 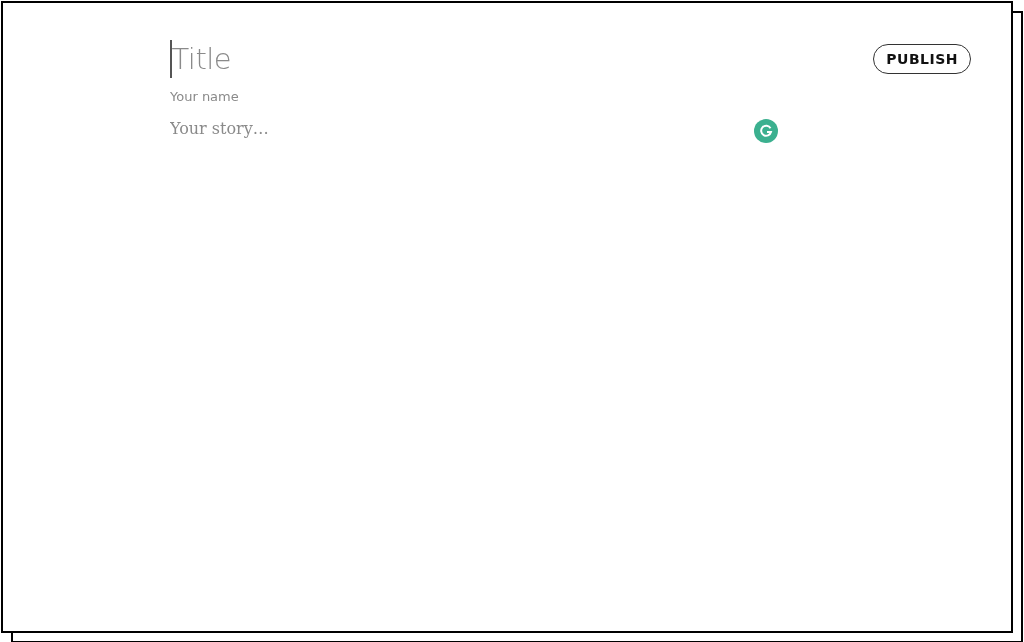 I want to click on publish-button: PUBLISH, so click(x=922, y=59).